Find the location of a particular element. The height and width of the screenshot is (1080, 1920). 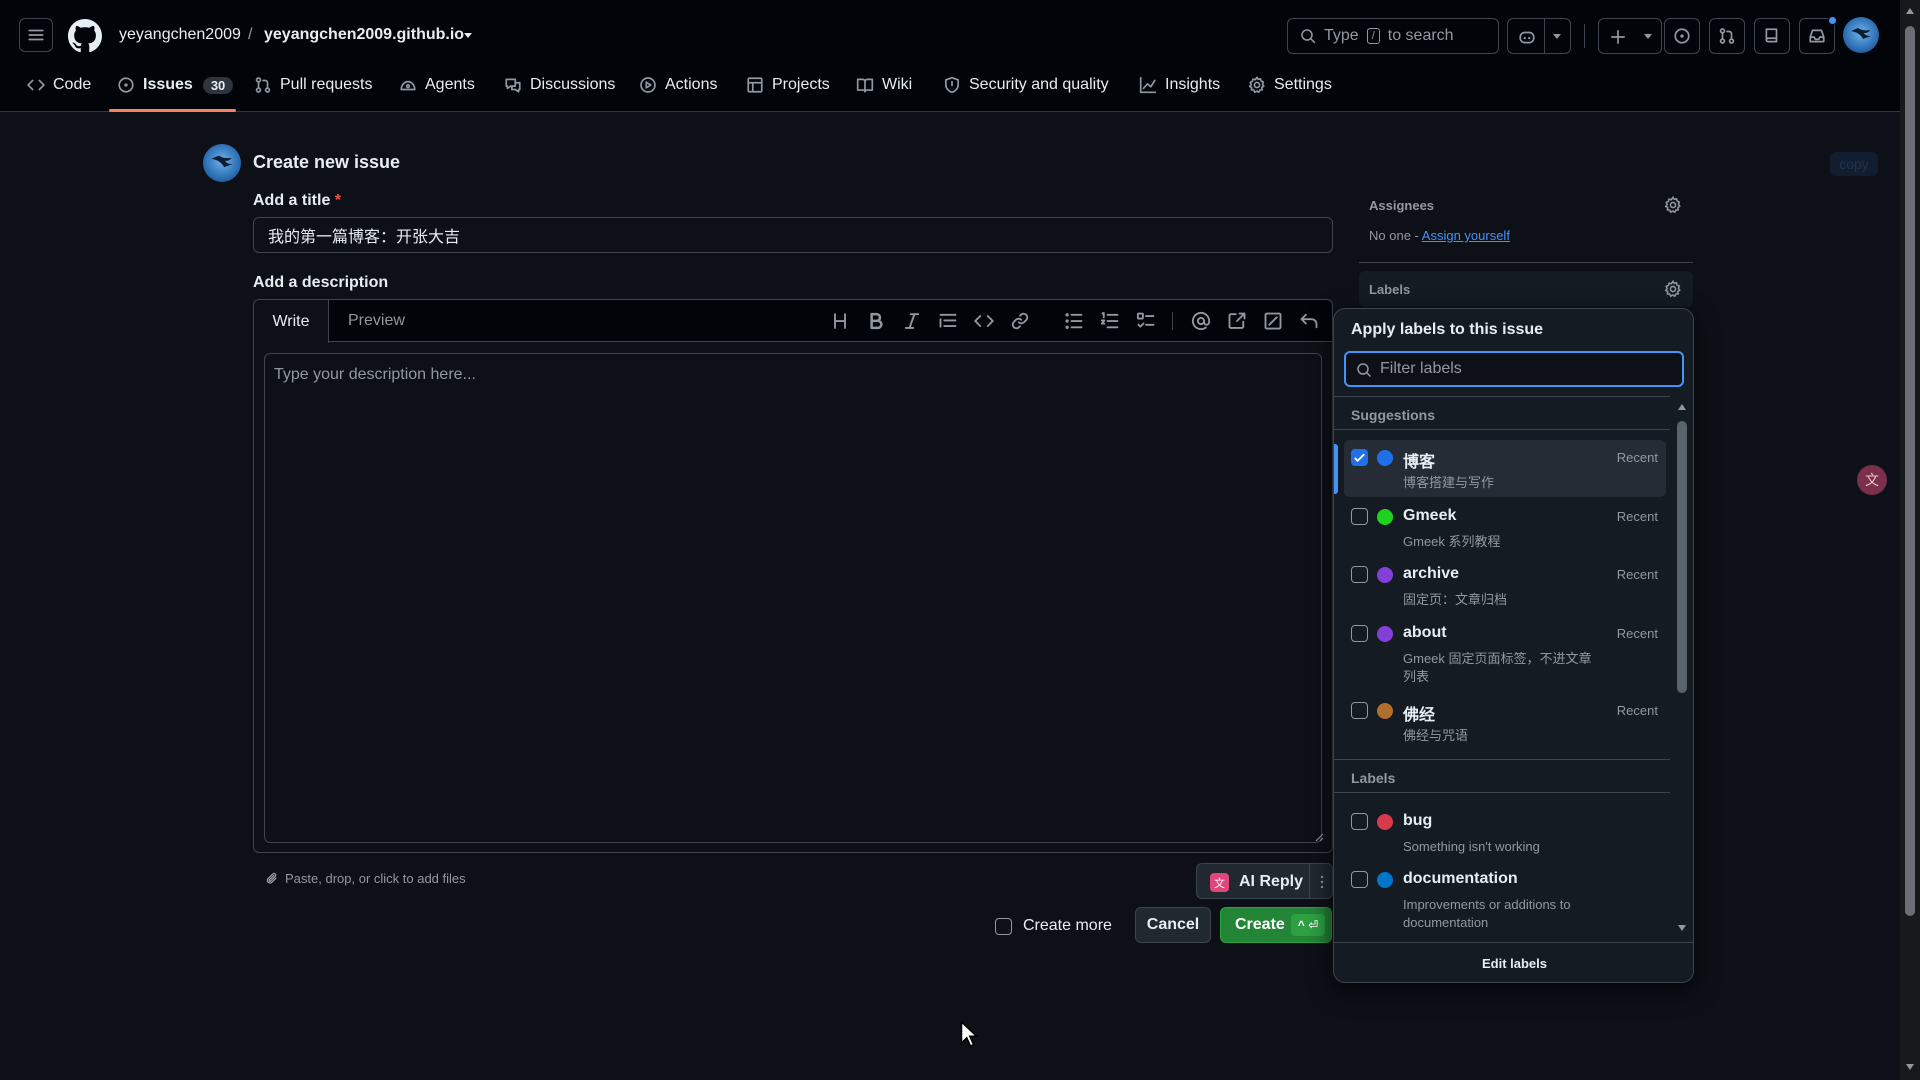

notifications-button is located at coordinates (1818, 35).